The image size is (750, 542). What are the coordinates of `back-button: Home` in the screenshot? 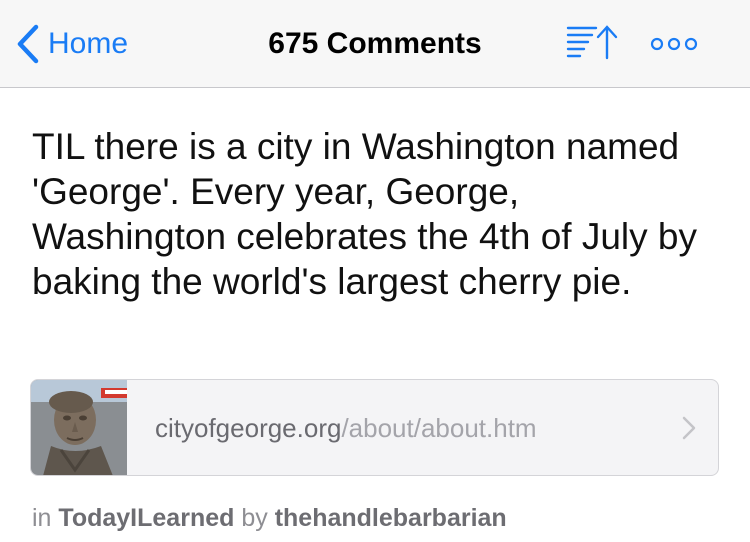 It's located at (72, 44).